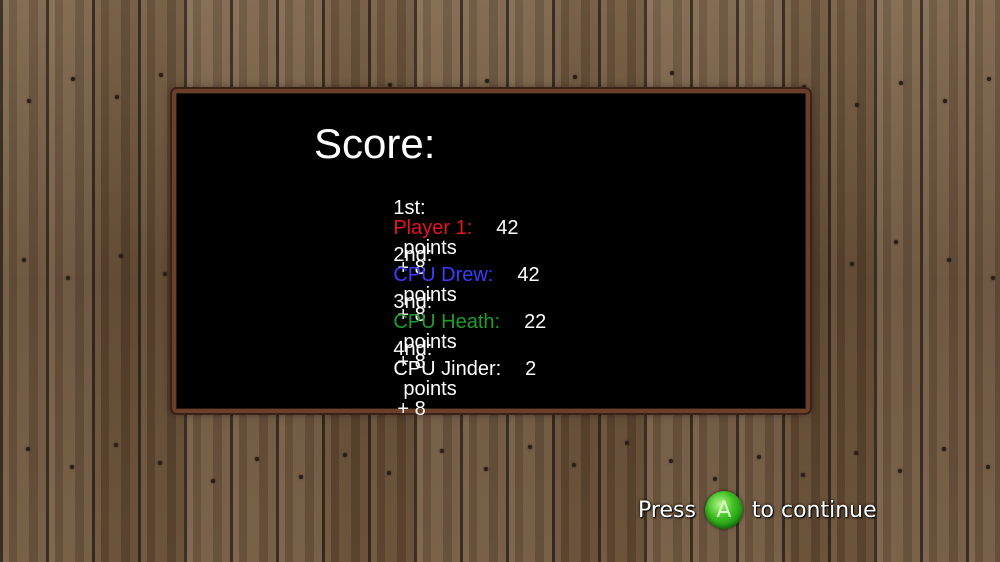 This screenshot has width=1000, height=562. I want to click on place-label: 1st:, so click(409, 208).